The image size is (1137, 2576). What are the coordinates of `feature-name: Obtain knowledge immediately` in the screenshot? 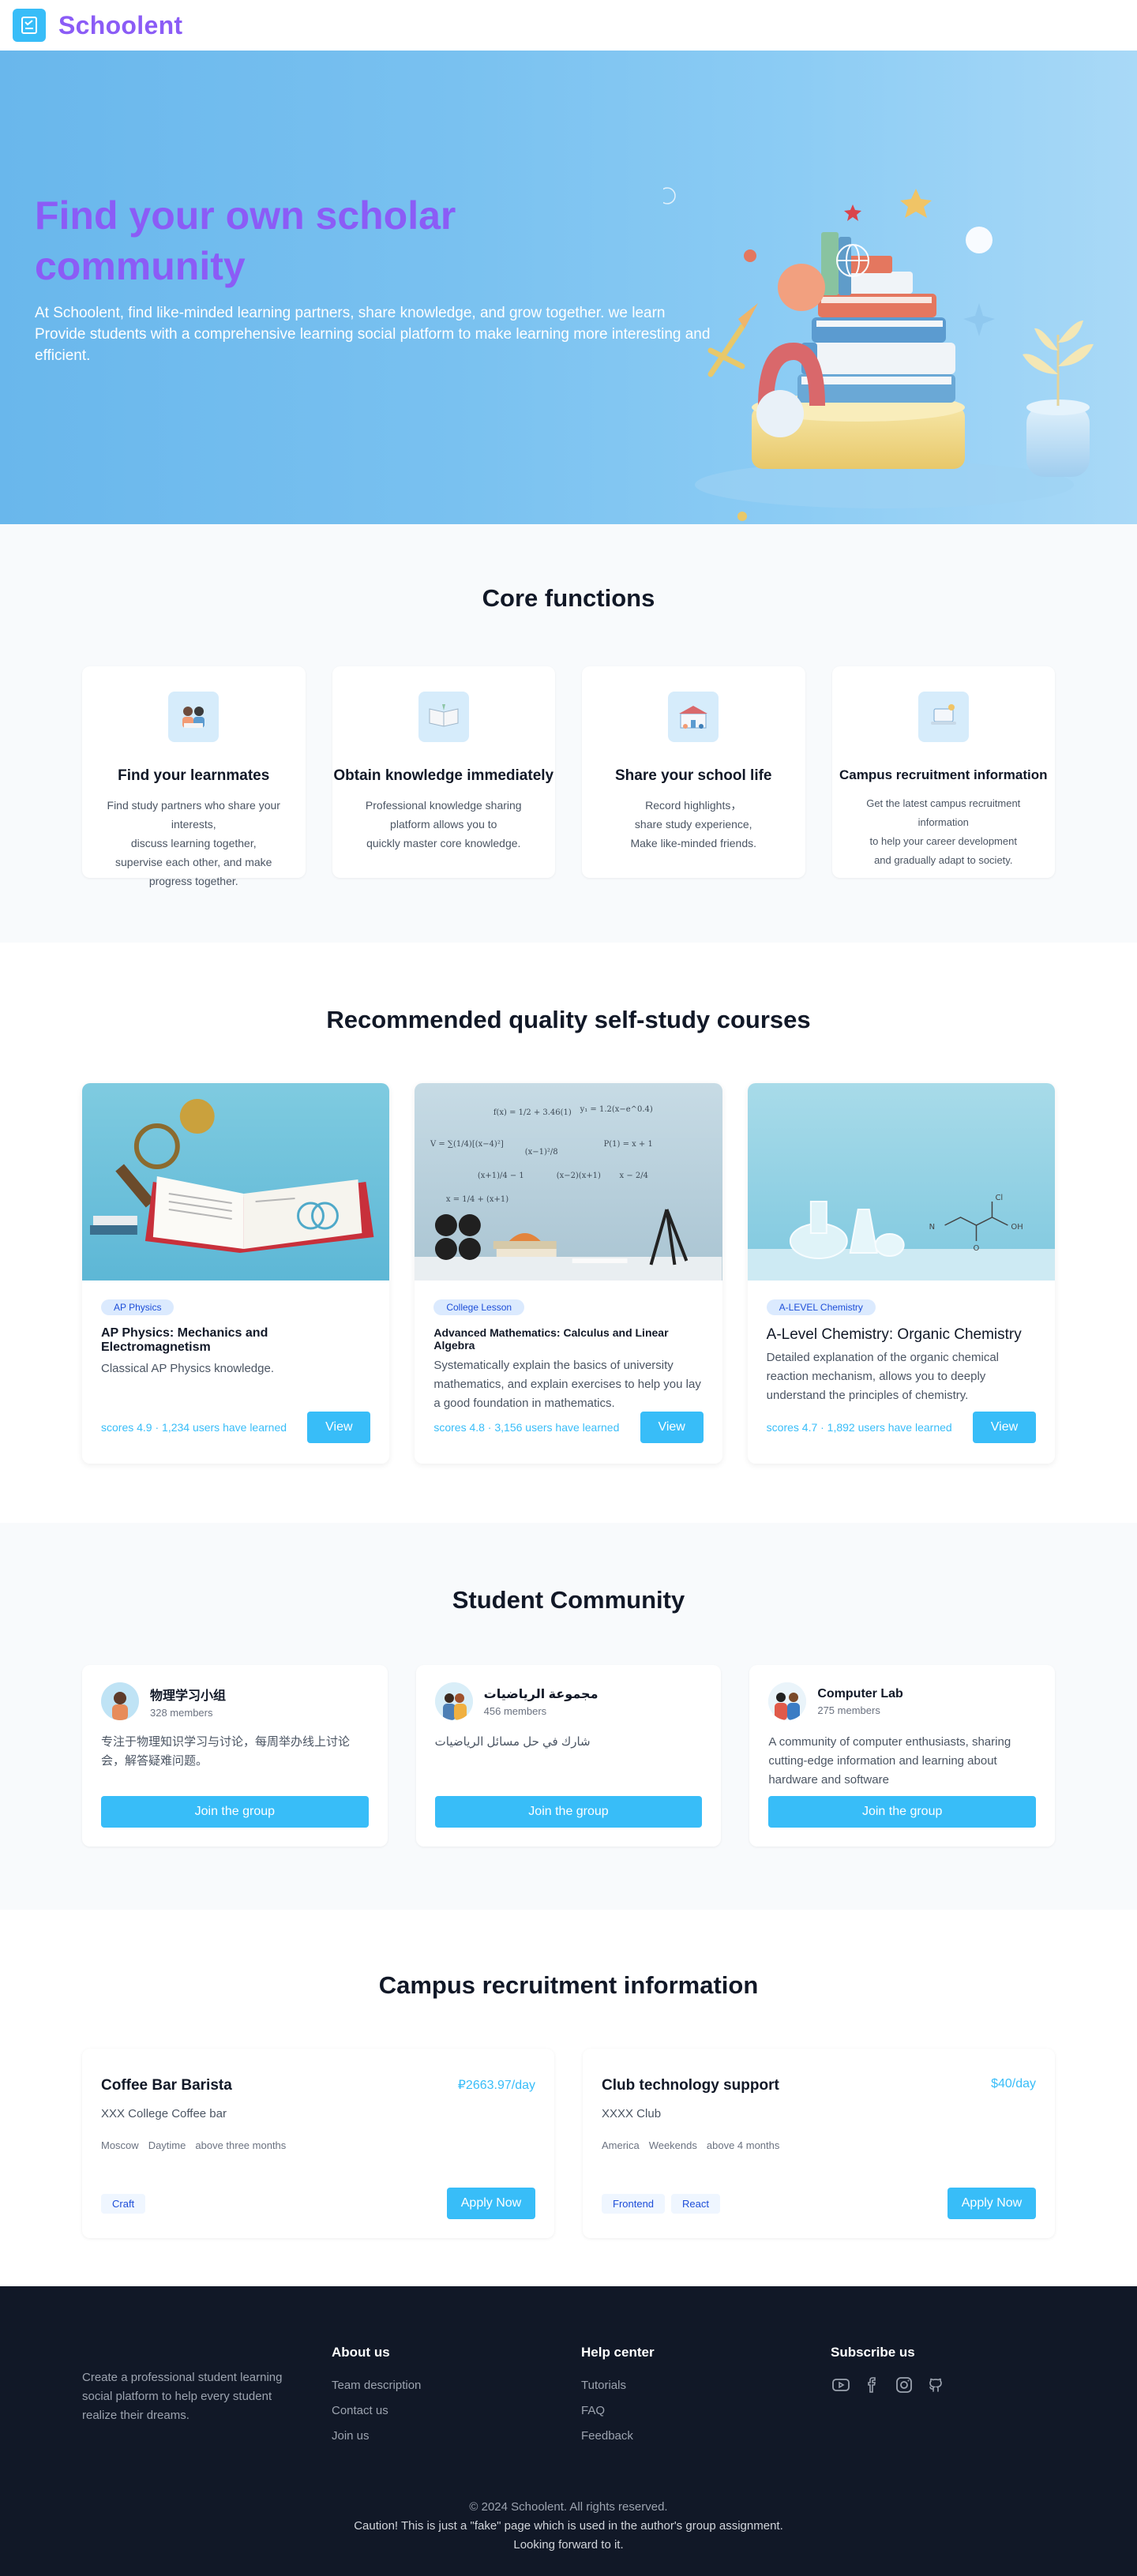 It's located at (443, 775).